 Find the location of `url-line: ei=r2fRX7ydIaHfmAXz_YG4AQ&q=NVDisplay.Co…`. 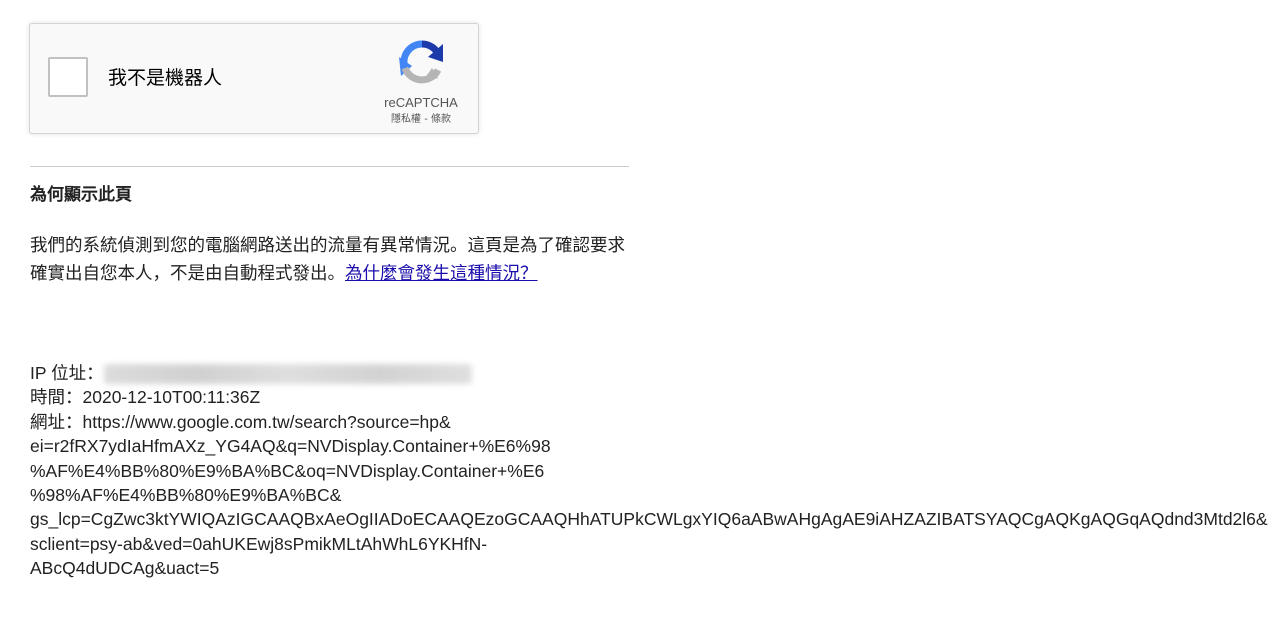

url-line: ei=r2fRX7ydIaHfmAXz_YG4AQ&q=NVDisplay.Co… is located at coordinates (290, 446).